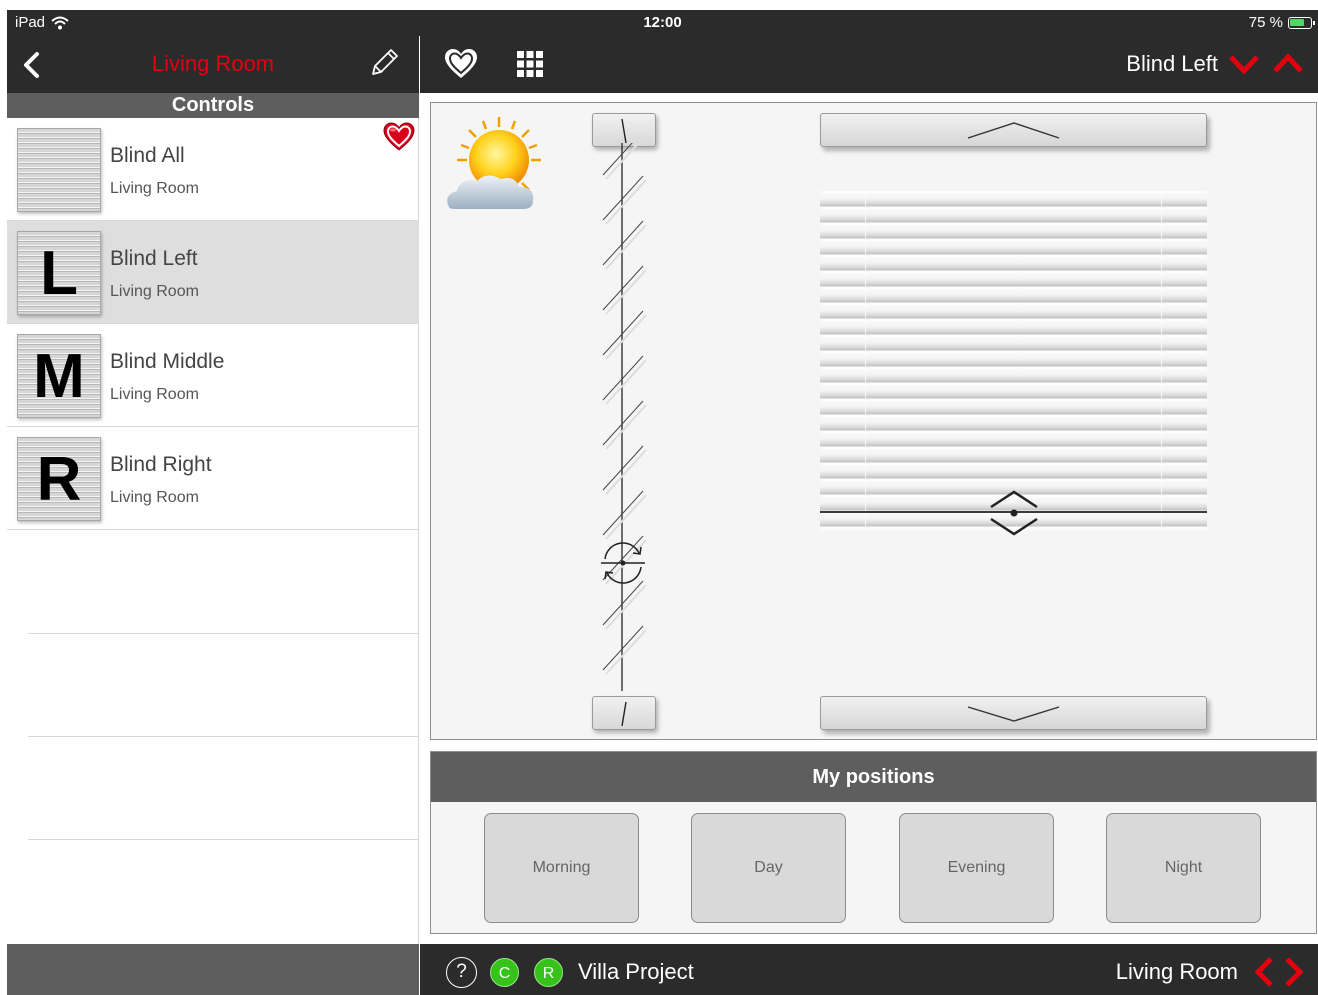 This screenshot has width=1318, height=995. I want to click on chevron-right-icon, so click(1294, 972).